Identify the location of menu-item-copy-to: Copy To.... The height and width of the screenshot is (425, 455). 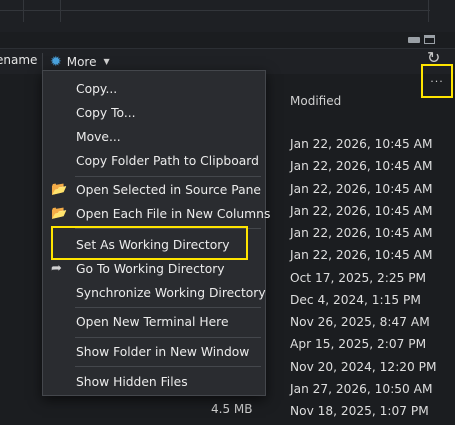
(154, 114).